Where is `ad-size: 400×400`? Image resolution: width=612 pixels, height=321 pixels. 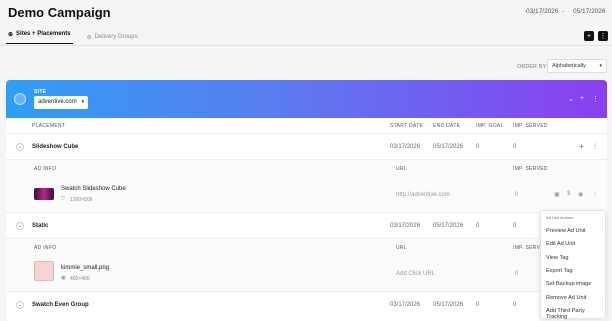
ad-size: 400×400 is located at coordinates (80, 279).